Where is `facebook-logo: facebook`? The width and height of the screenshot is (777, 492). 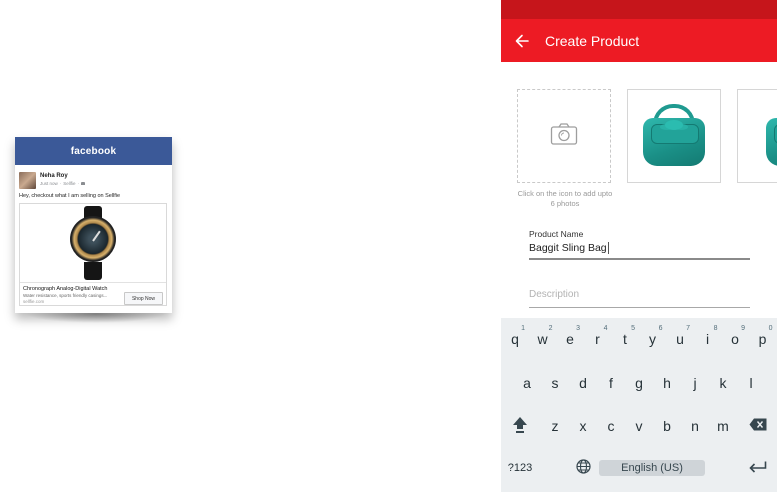 facebook-logo: facebook is located at coordinates (93, 151).